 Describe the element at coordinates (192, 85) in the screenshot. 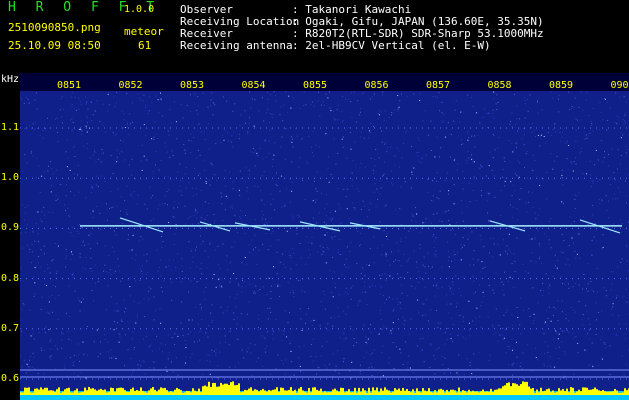

I see `x-tick-label: 0853` at that location.